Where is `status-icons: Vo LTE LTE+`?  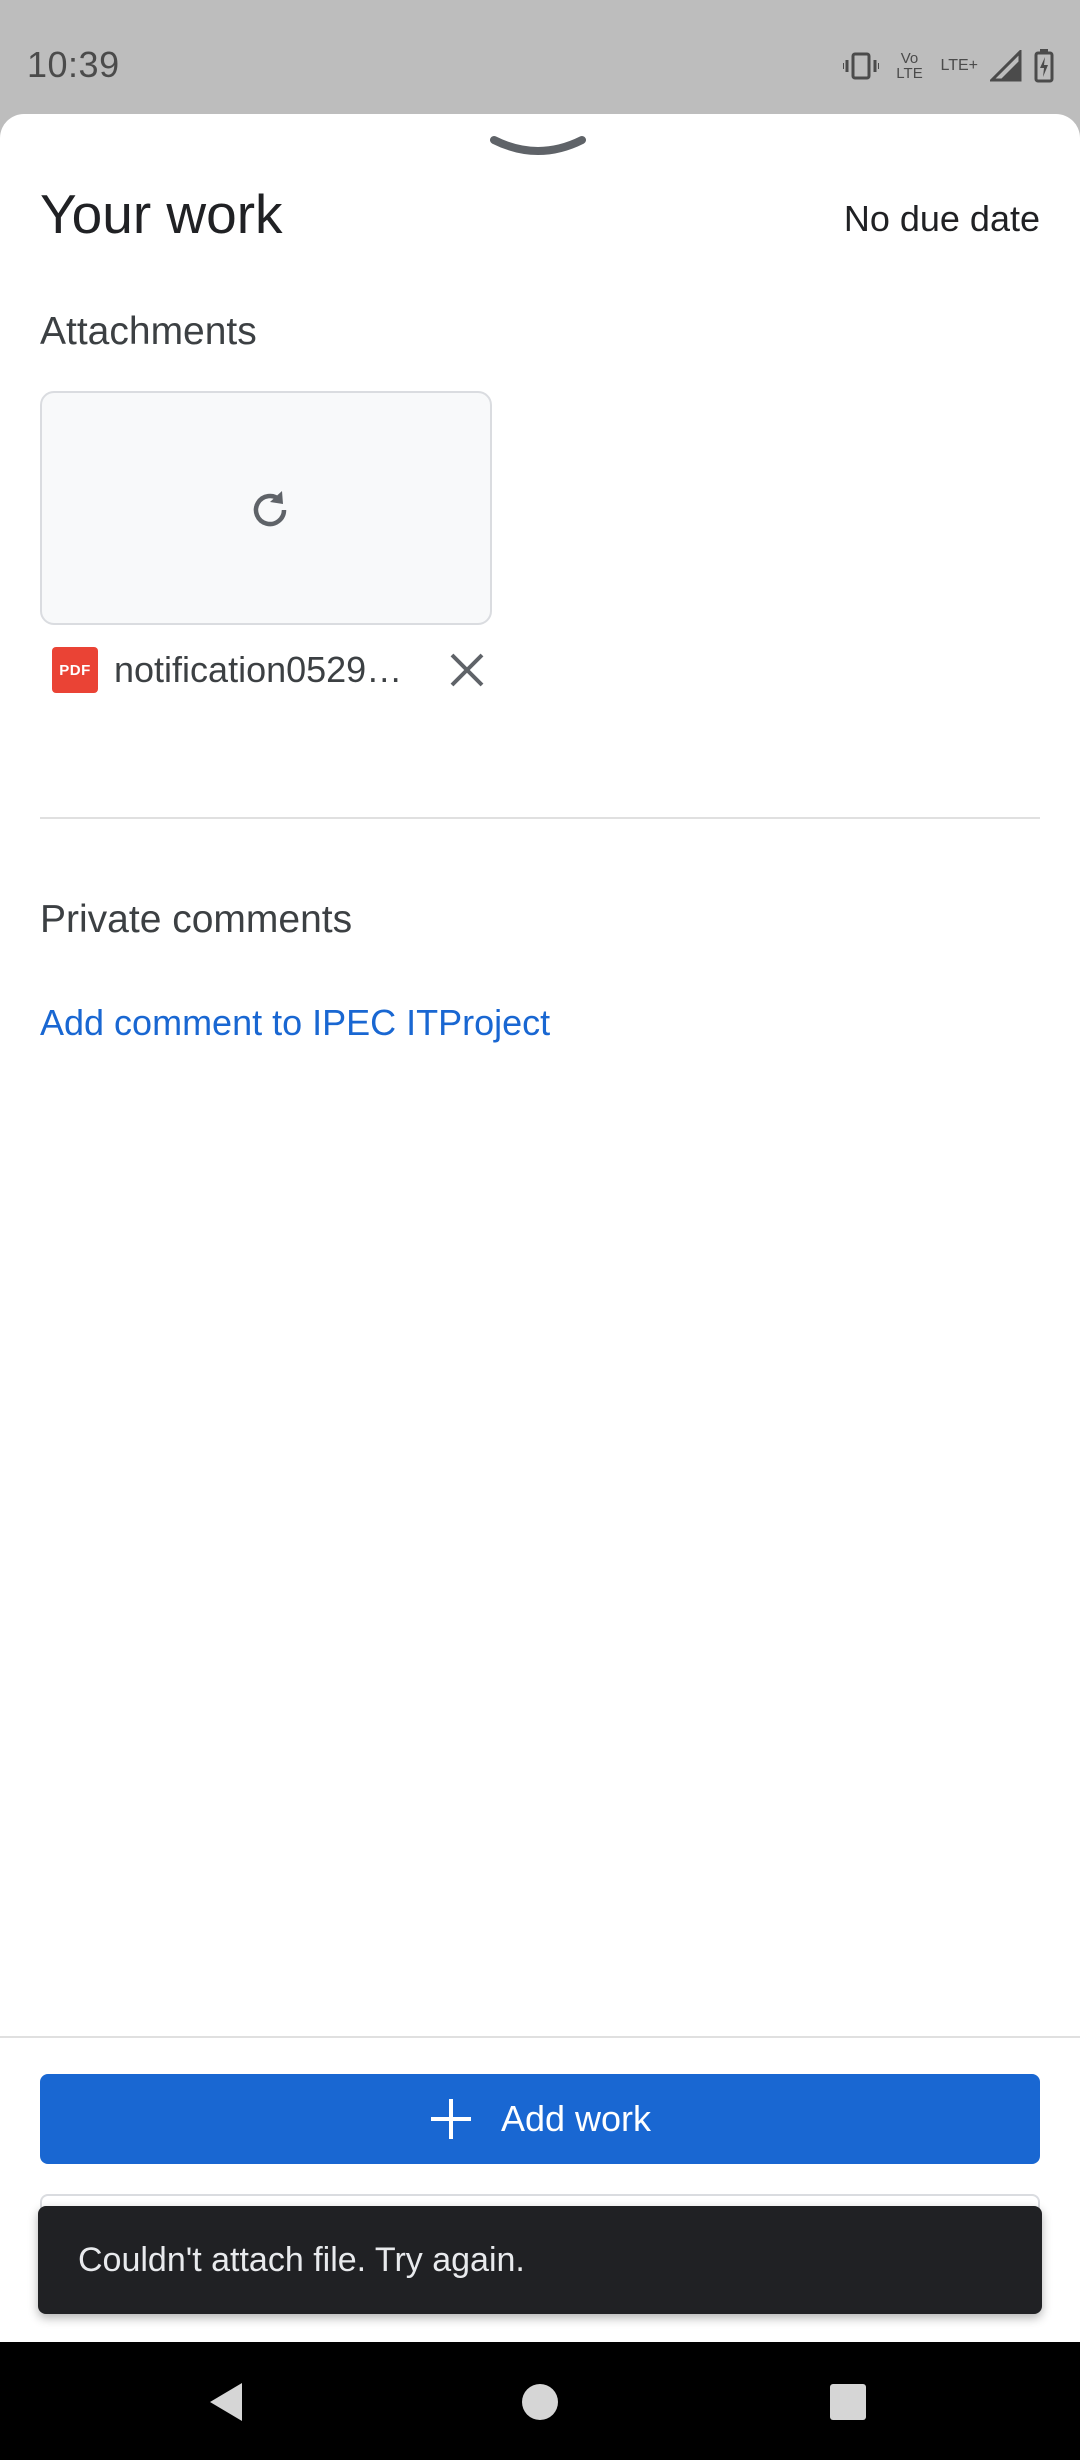 status-icons: Vo LTE LTE+ is located at coordinates (948, 66).